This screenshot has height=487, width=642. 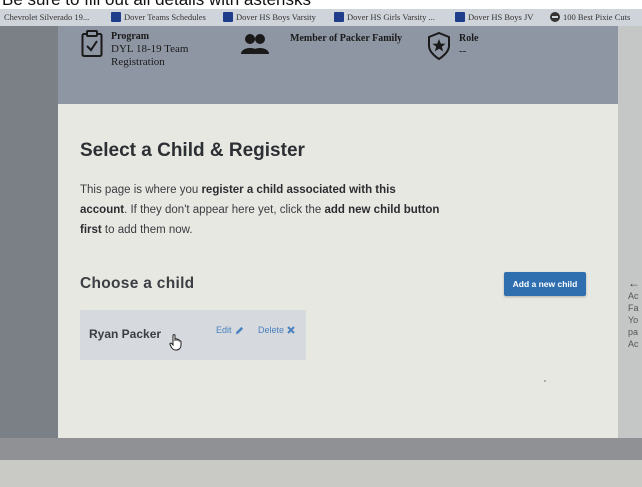 I want to click on choose-child-heading: Choose a child, so click(x=137, y=283).